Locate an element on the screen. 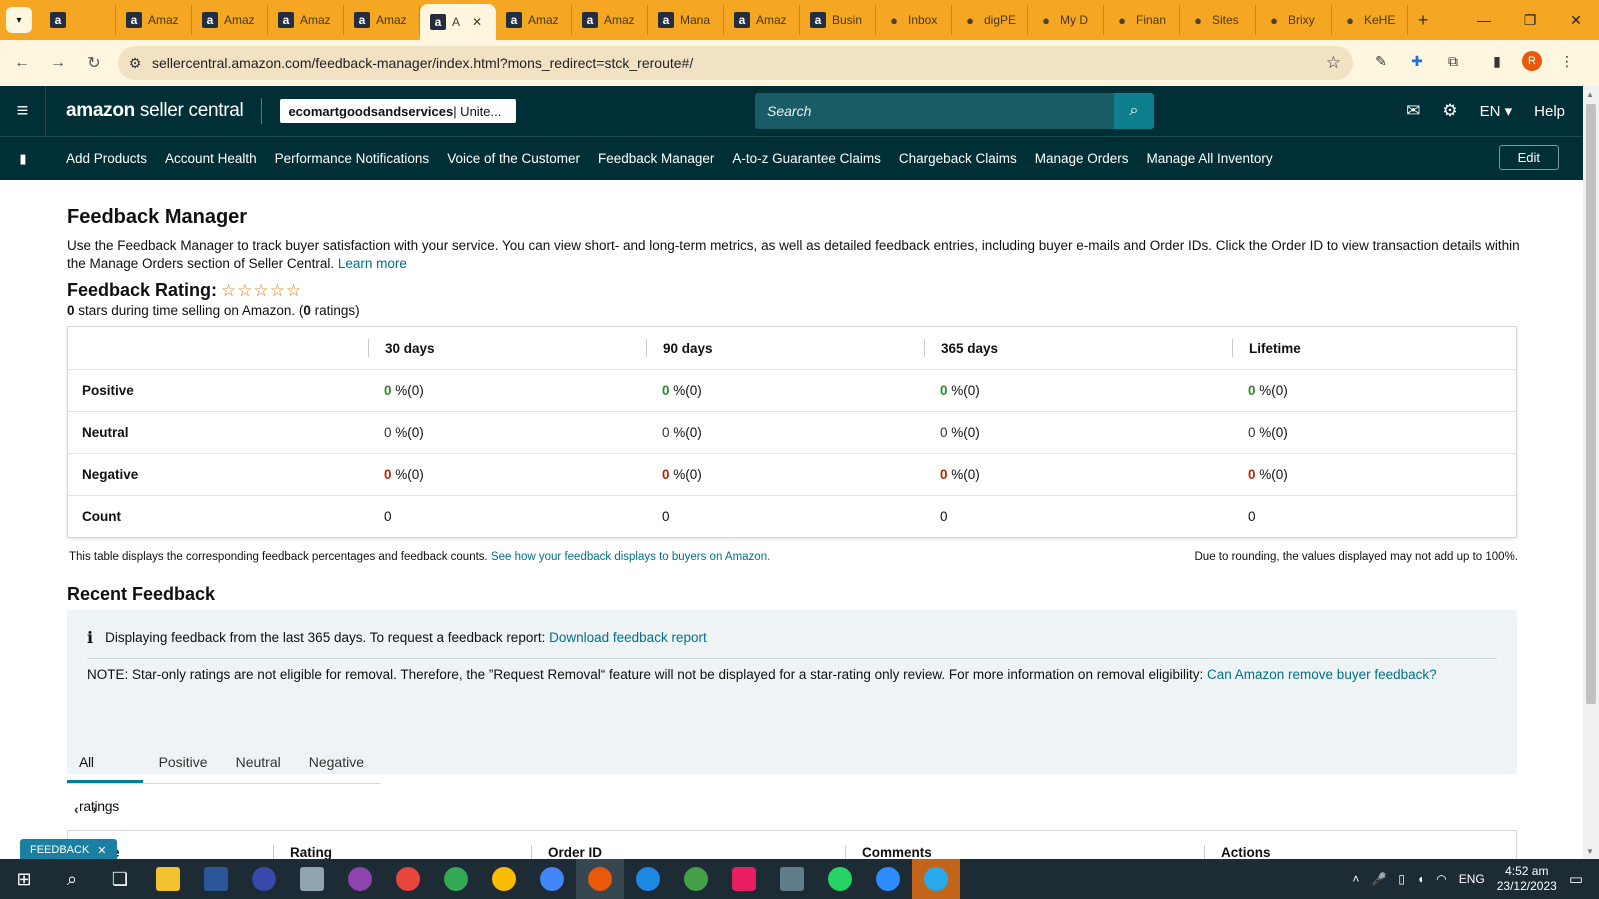 This screenshot has height=899, width=1599. tab-all-ratings: All ratings is located at coordinates (105, 777).